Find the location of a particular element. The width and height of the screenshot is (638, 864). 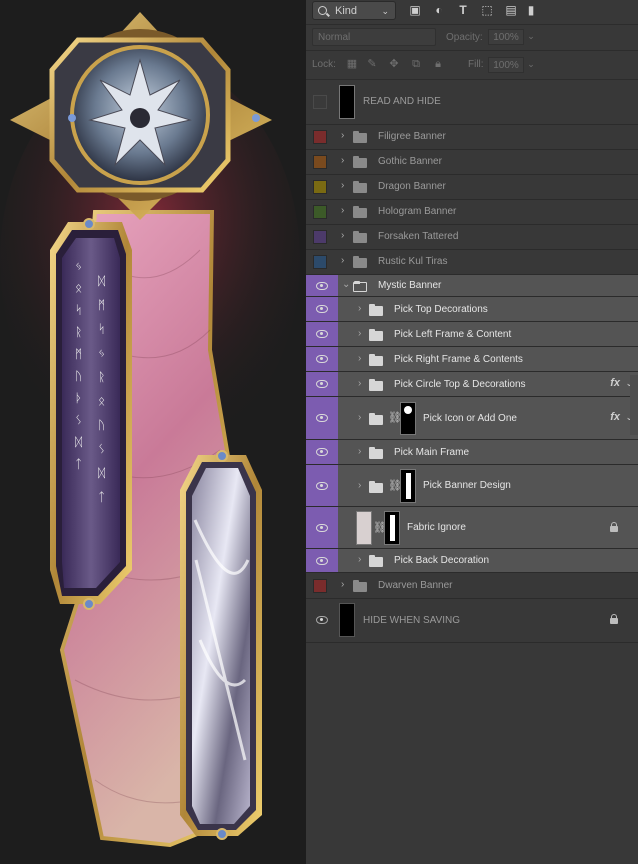

layer-filter-bar: Kind ⌄ ▣ ◐ T ⬚ ▤ ▮ is located at coordinates (472, 12).